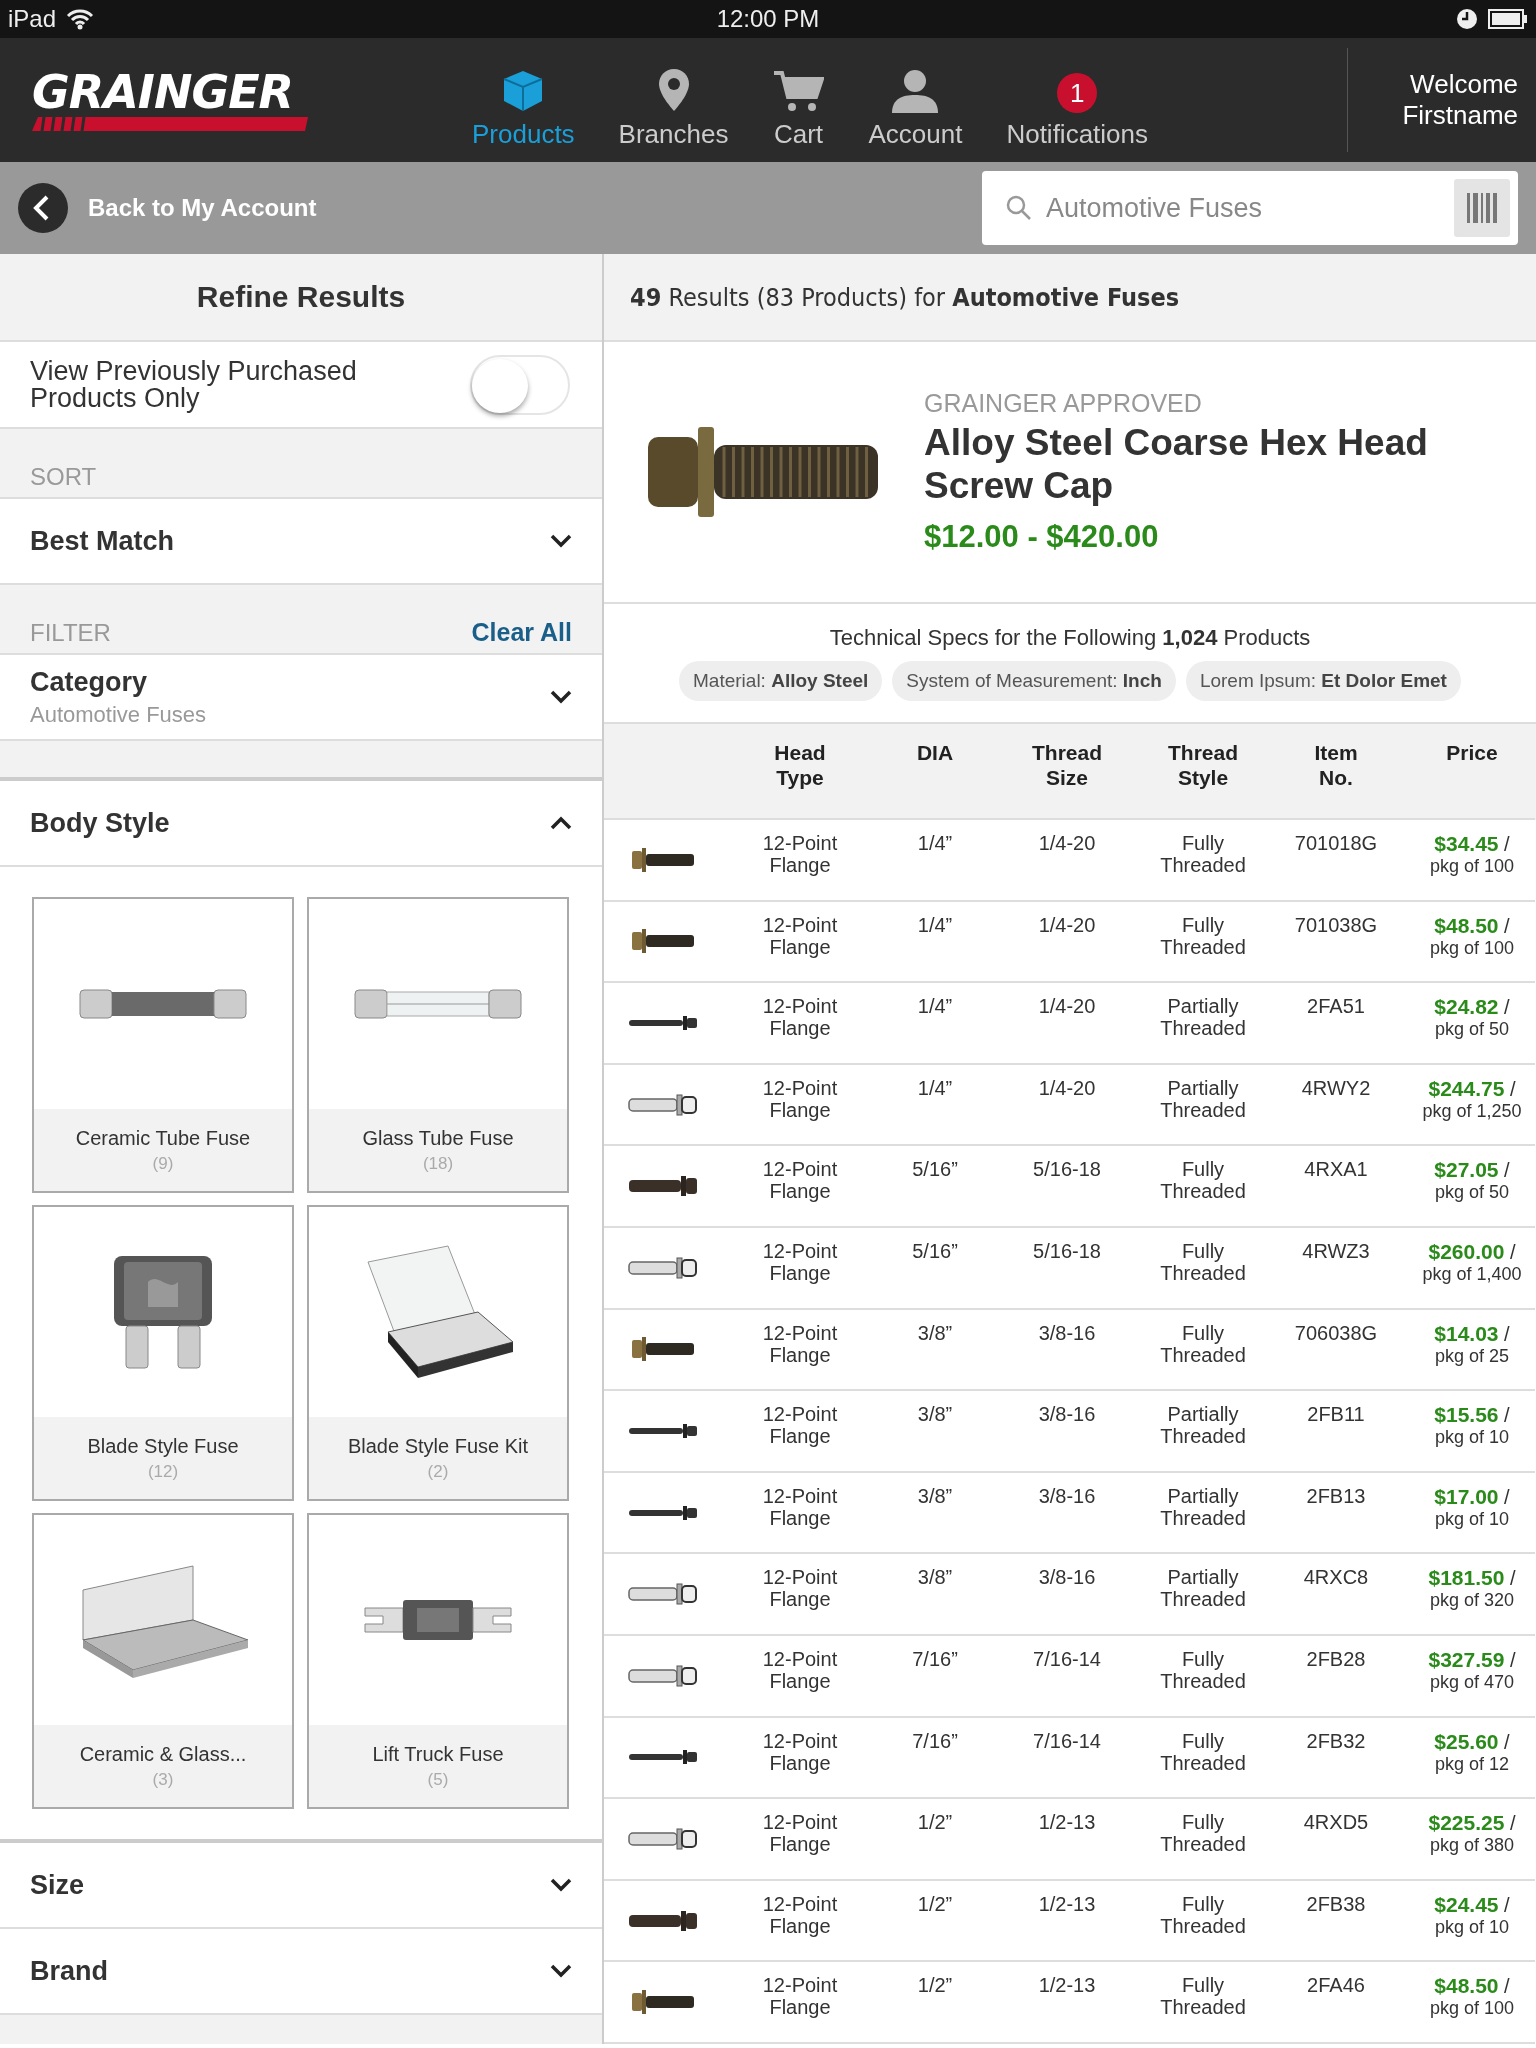  I want to click on device-name: iPad, so click(32, 19).